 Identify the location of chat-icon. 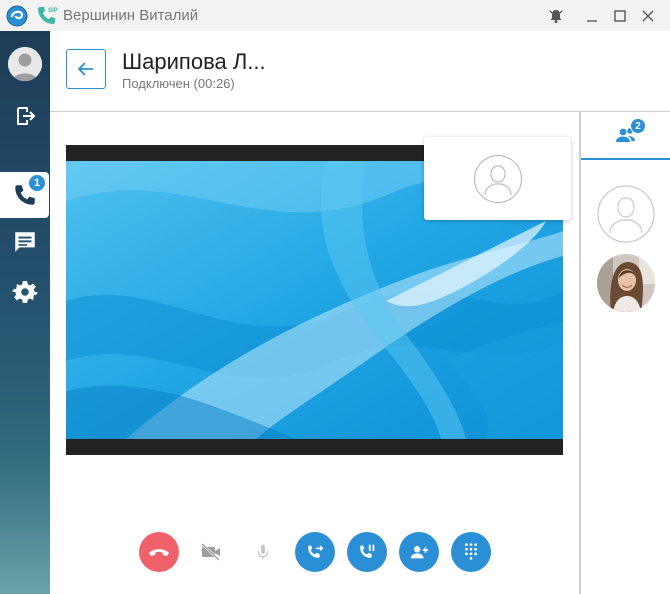
(25, 242).